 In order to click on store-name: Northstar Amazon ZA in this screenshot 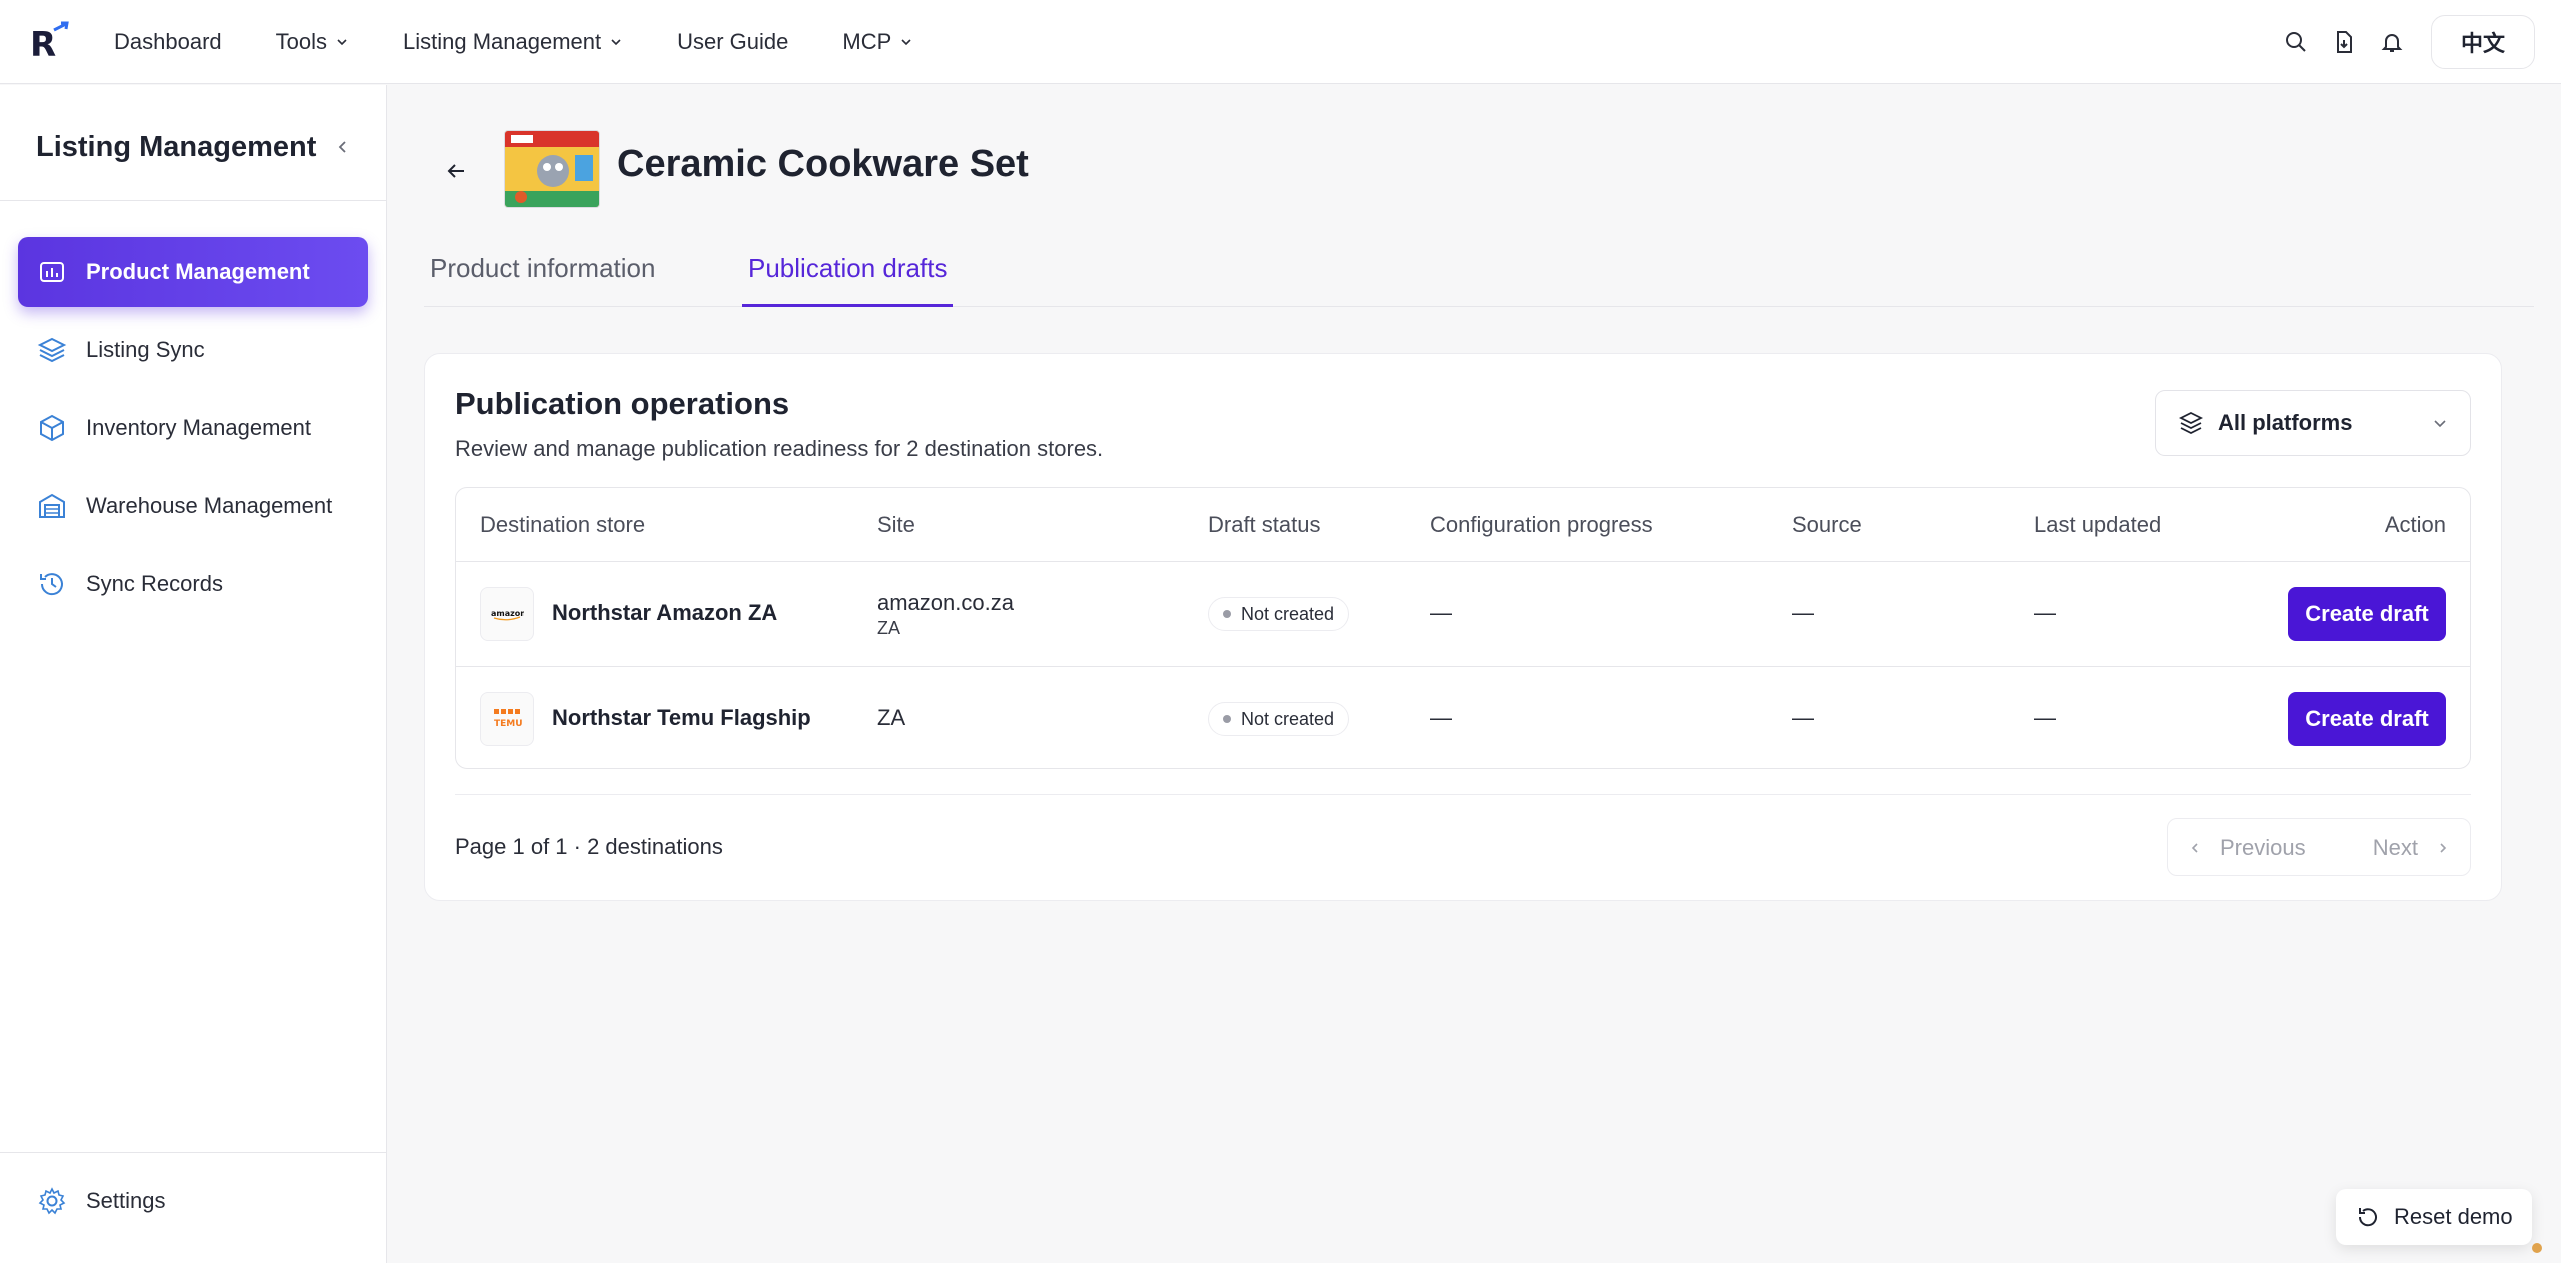, I will do `click(665, 612)`.